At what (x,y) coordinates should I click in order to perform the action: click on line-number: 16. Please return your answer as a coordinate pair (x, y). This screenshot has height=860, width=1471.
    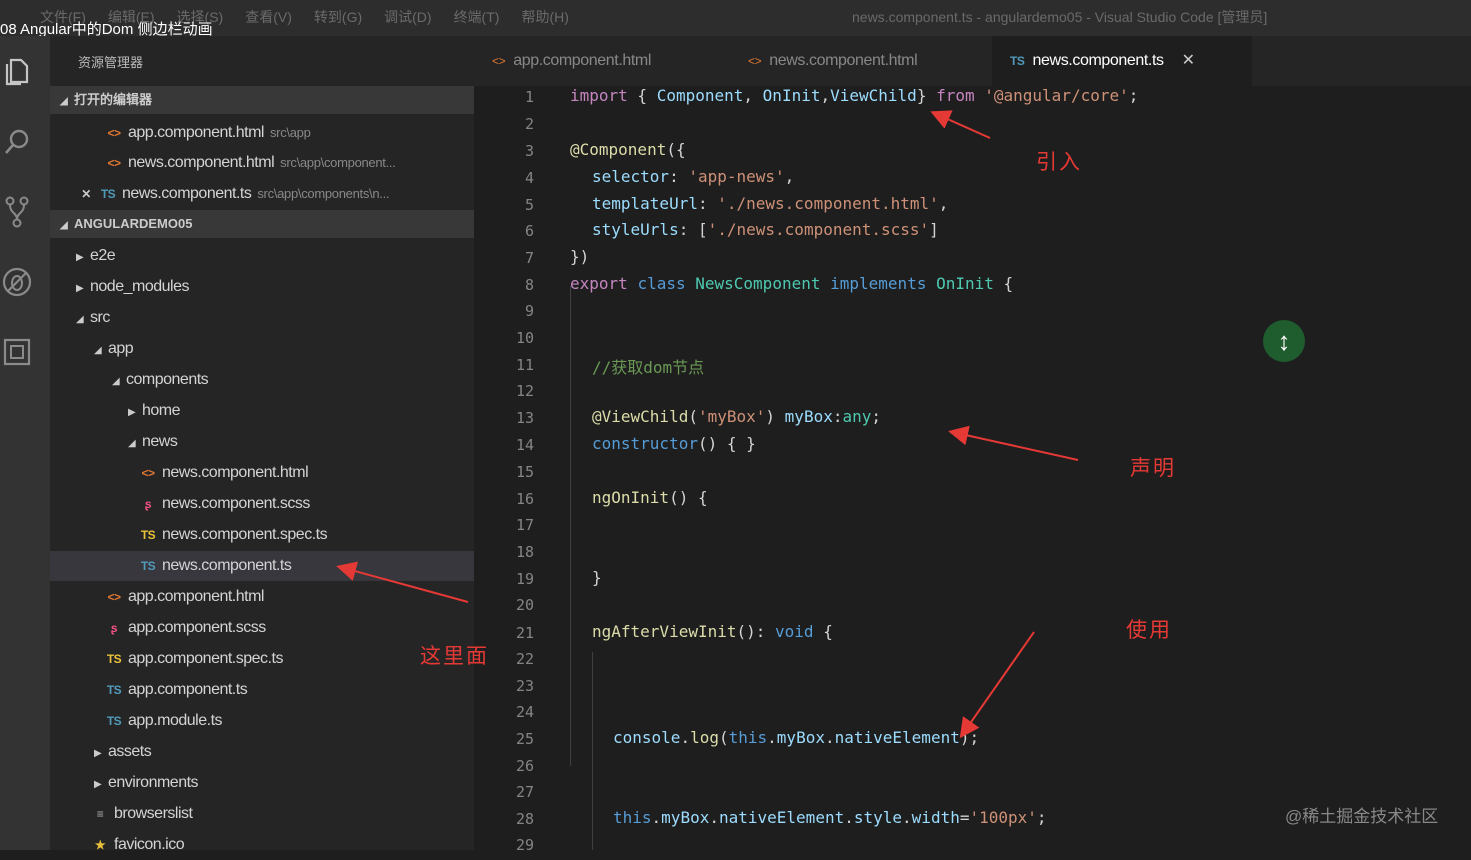
    Looking at the image, I should click on (524, 499).